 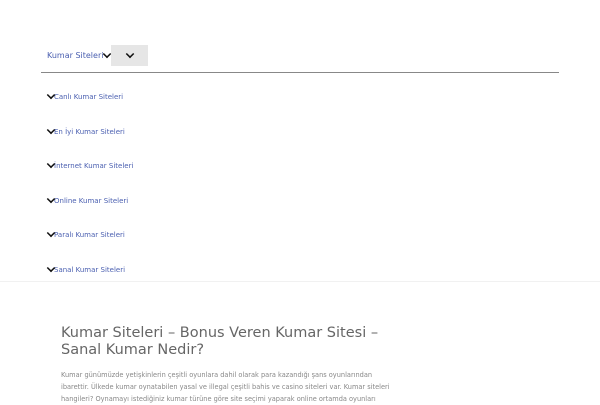 I want to click on submenu-item: Canlı Kumar Siteleri, so click(x=89, y=97).